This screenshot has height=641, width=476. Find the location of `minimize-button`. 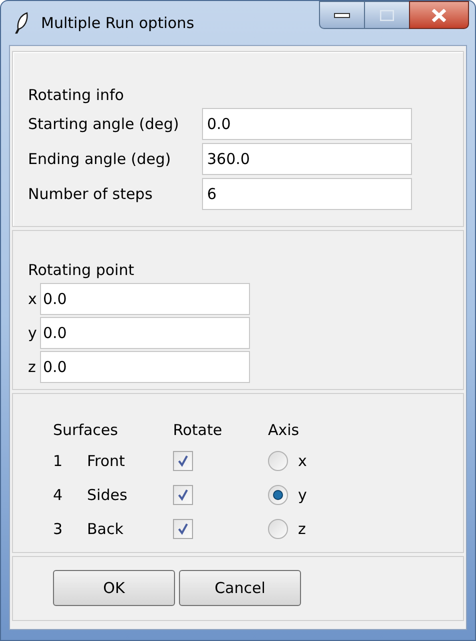

minimize-button is located at coordinates (342, 15).